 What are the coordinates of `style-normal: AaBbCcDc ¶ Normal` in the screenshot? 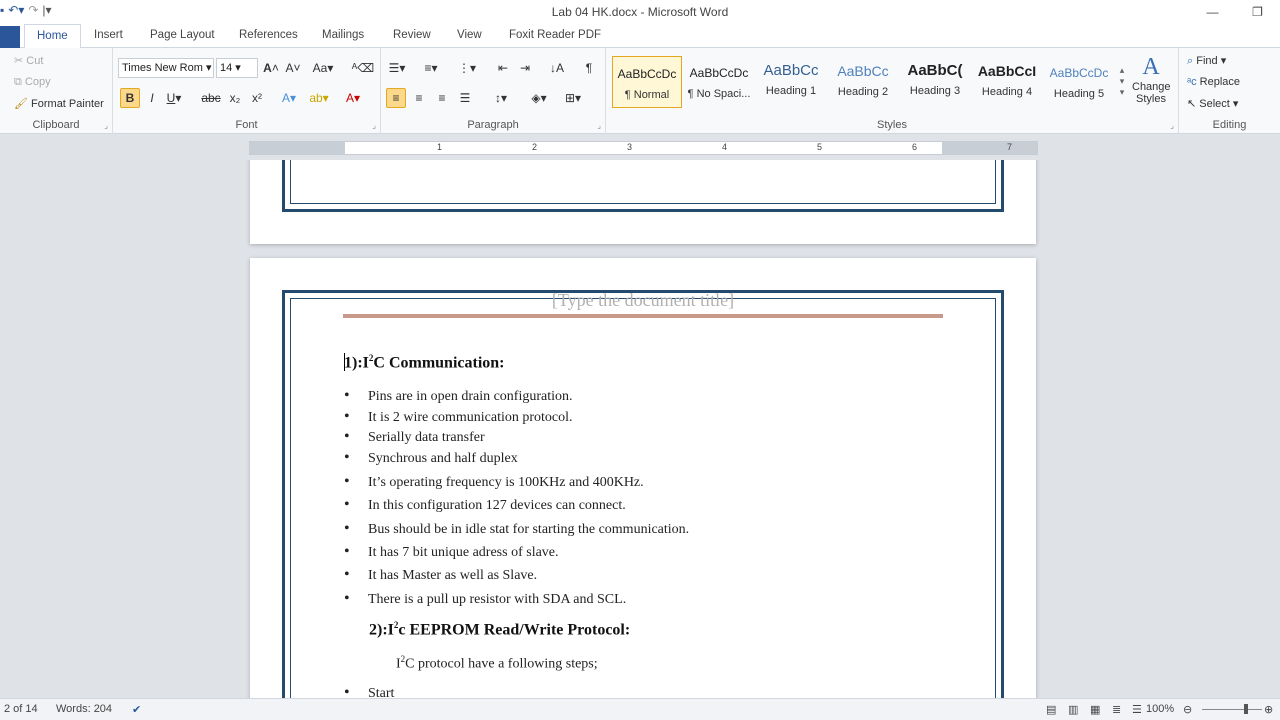 It's located at (647, 82).